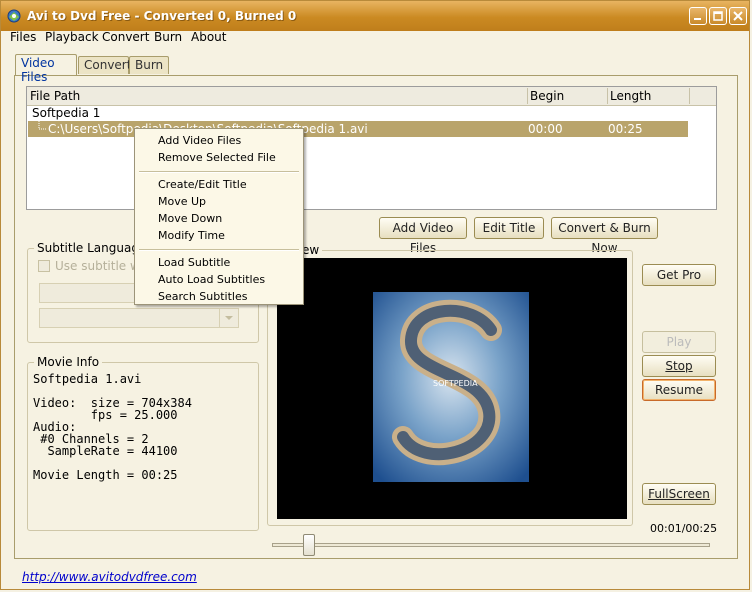  What do you see at coordinates (14, 16) in the screenshot?
I see `app-icon` at bounding box center [14, 16].